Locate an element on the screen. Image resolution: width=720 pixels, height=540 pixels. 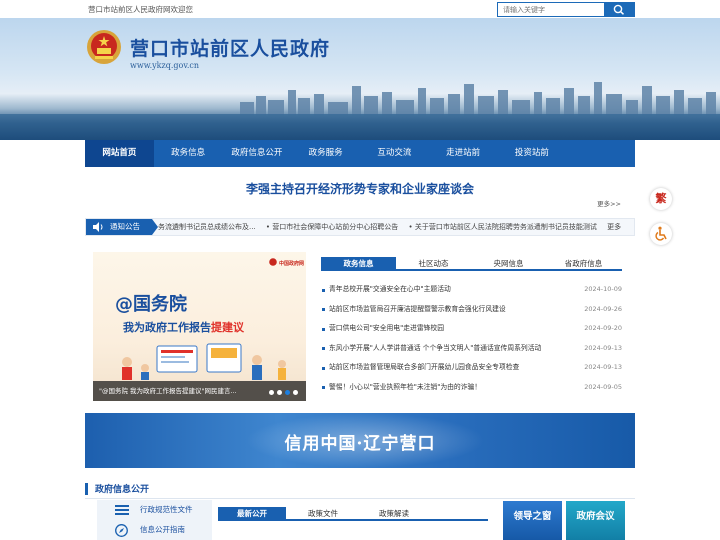
traditional-chinese-button: 繁 is located at coordinates (661, 199).